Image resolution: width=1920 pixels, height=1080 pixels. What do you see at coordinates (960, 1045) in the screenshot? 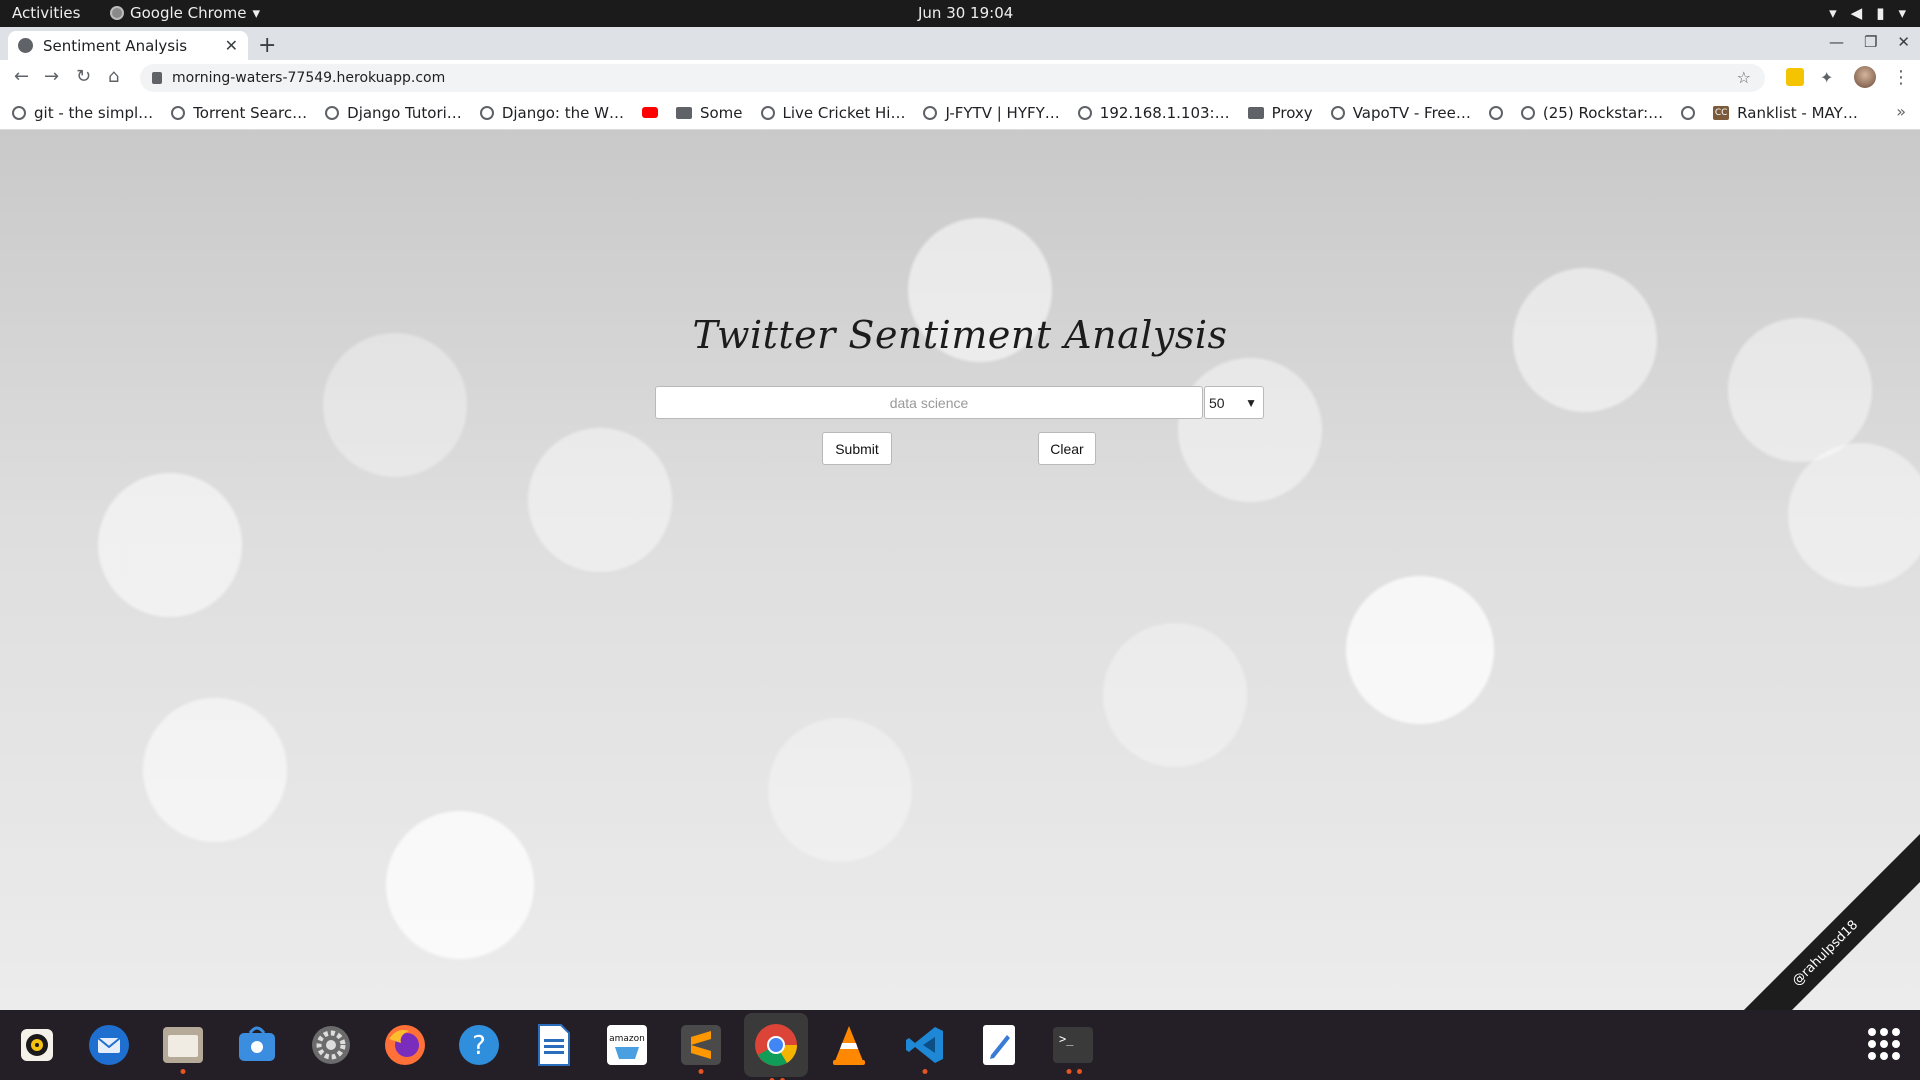
I see `dock: ? amazon >_` at bounding box center [960, 1045].